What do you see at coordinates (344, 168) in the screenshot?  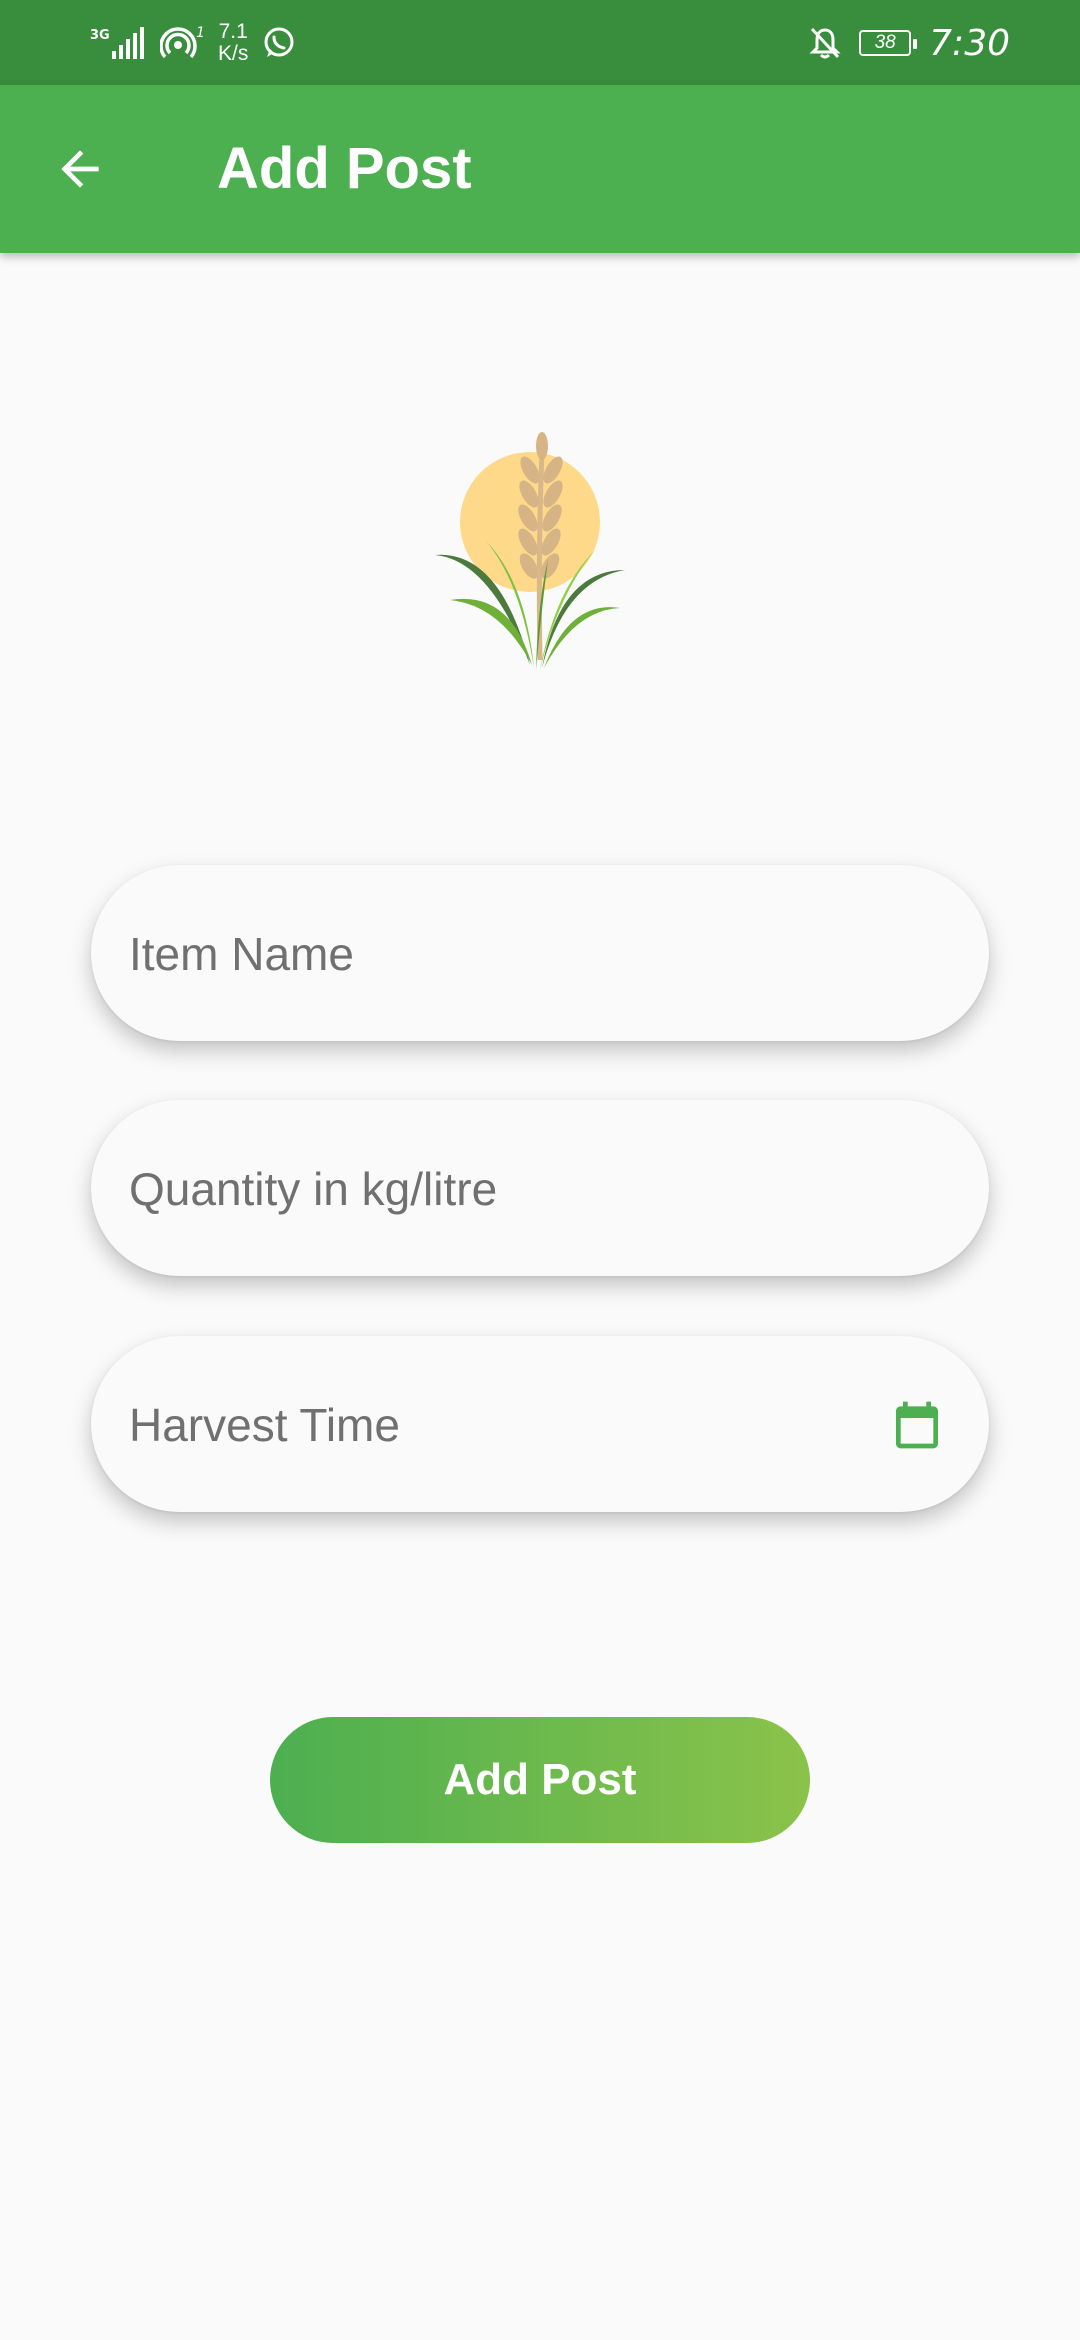 I see `page-title: Add Post` at bounding box center [344, 168].